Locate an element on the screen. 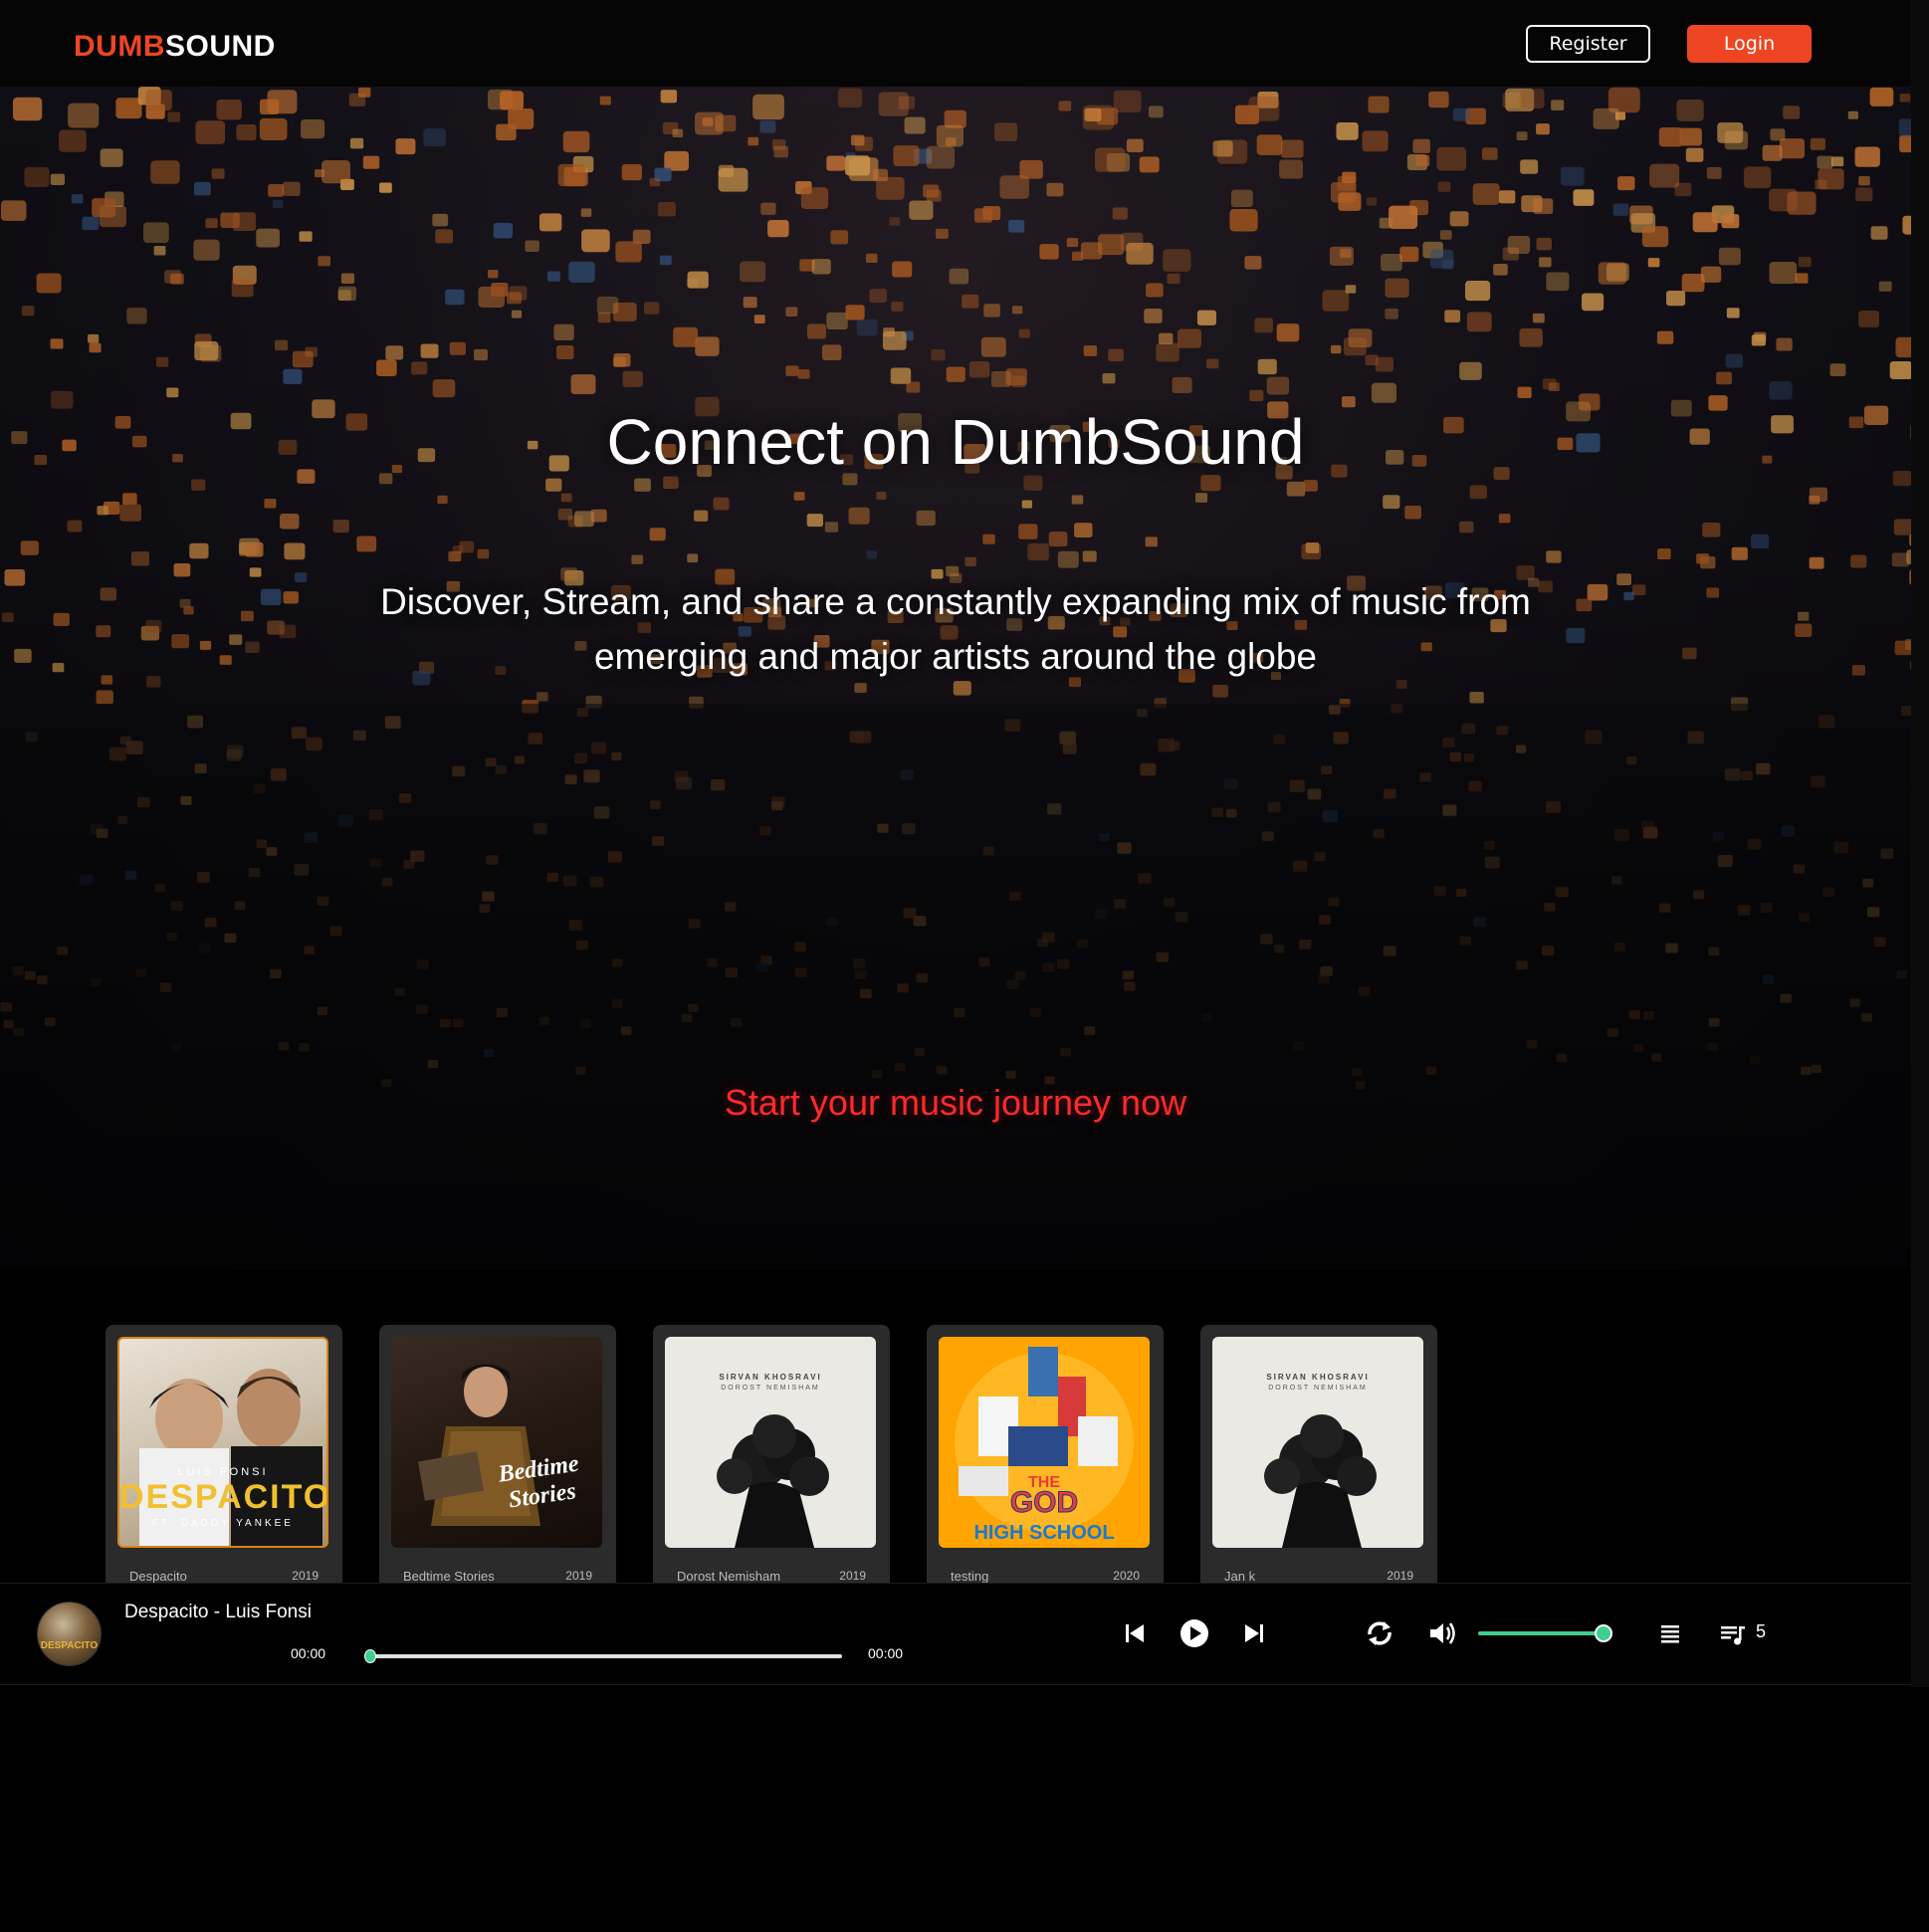 This screenshot has height=1932, width=1929. playlist-button is located at coordinates (1670, 1633).